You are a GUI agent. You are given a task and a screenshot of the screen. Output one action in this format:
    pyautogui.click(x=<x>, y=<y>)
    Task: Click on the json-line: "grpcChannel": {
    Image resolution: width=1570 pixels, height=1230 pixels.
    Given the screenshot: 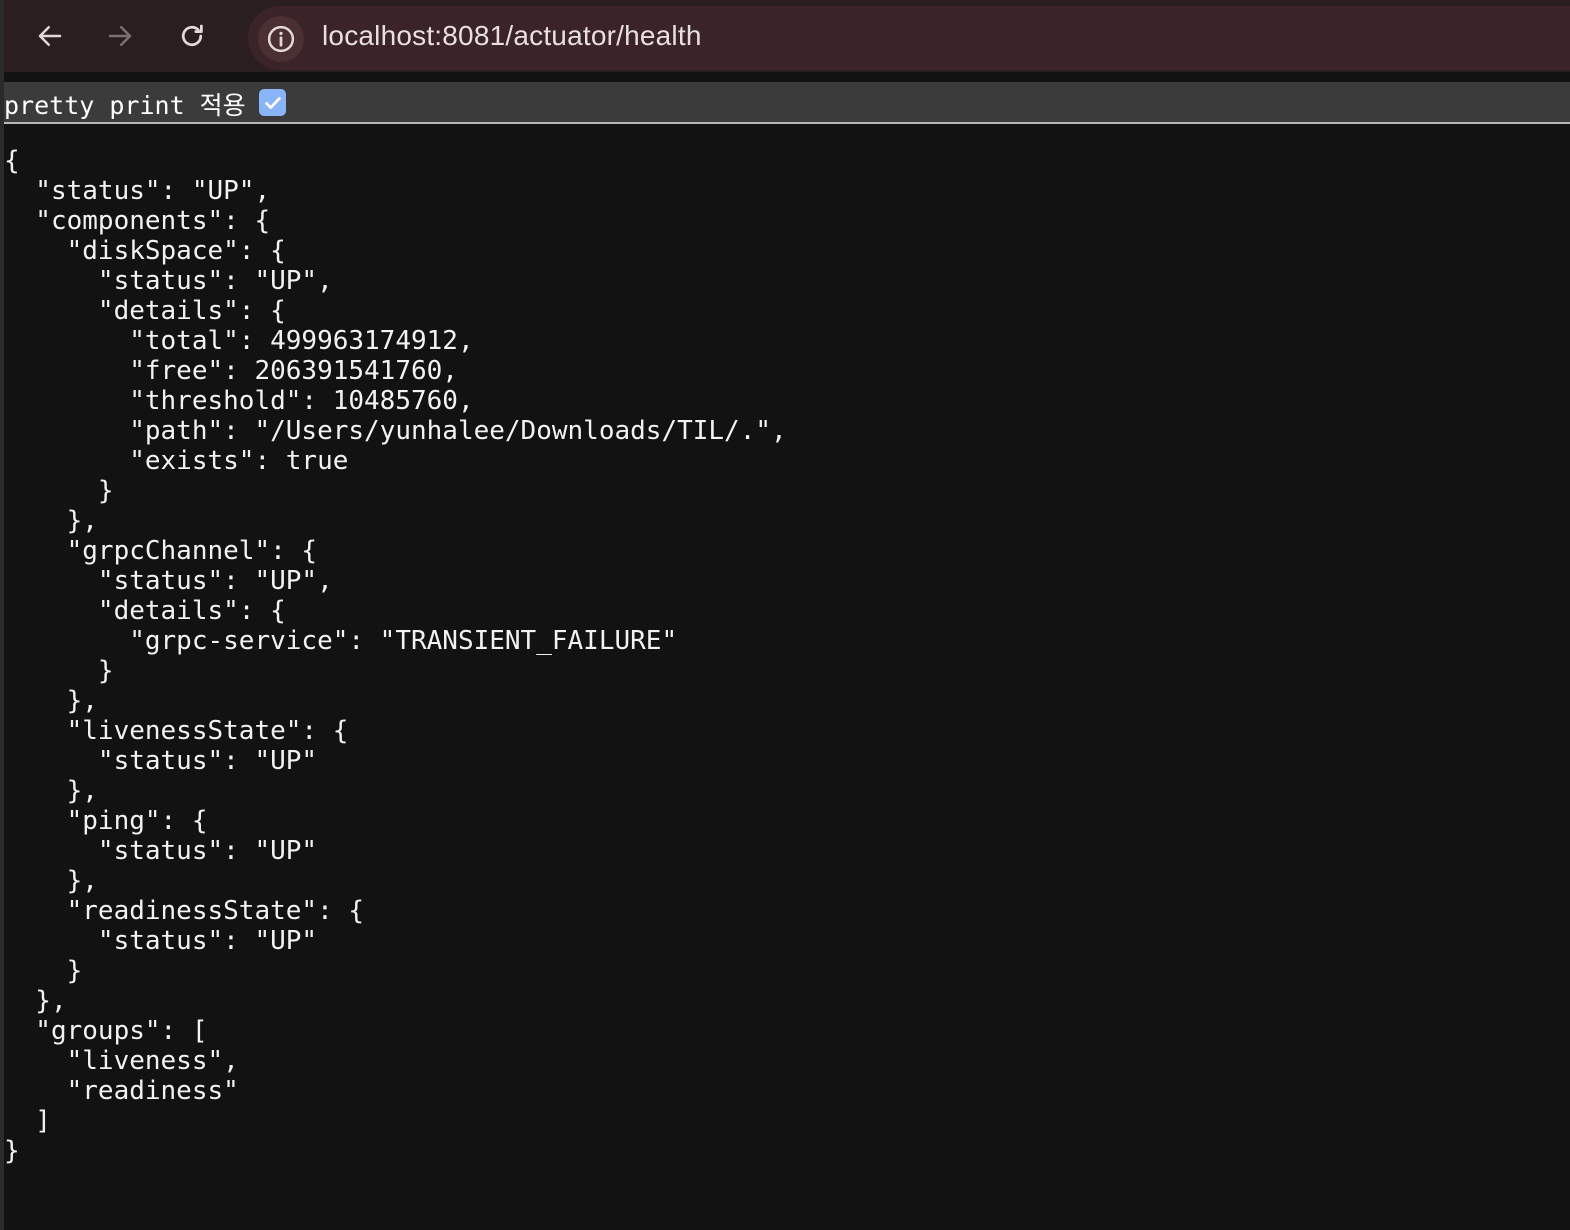 What is the action you would take?
    pyautogui.click(x=161, y=551)
    